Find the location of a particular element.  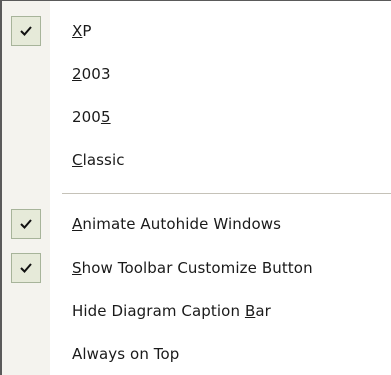

menu-item-label: 2005 is located at coordinates (91, 117).